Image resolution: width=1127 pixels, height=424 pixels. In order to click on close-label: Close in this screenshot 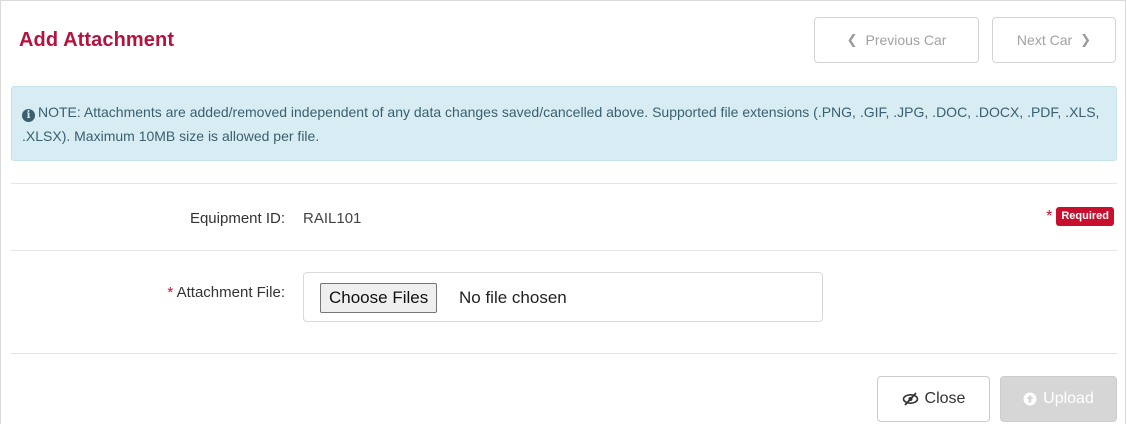, I will do `click(945, 398)`.